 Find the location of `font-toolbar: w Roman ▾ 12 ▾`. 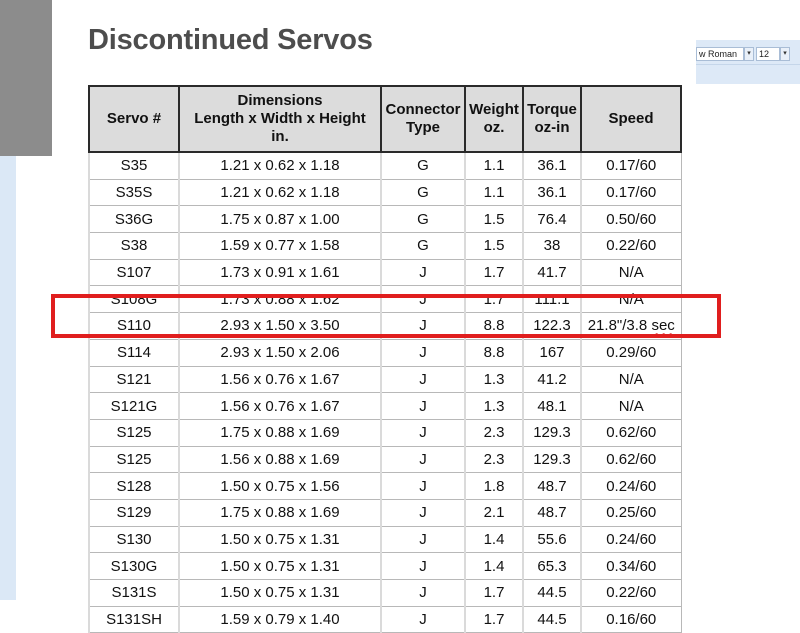

font-toolbar: w Roman ▾ 12 ▾ is located at coordinates (748, 62).